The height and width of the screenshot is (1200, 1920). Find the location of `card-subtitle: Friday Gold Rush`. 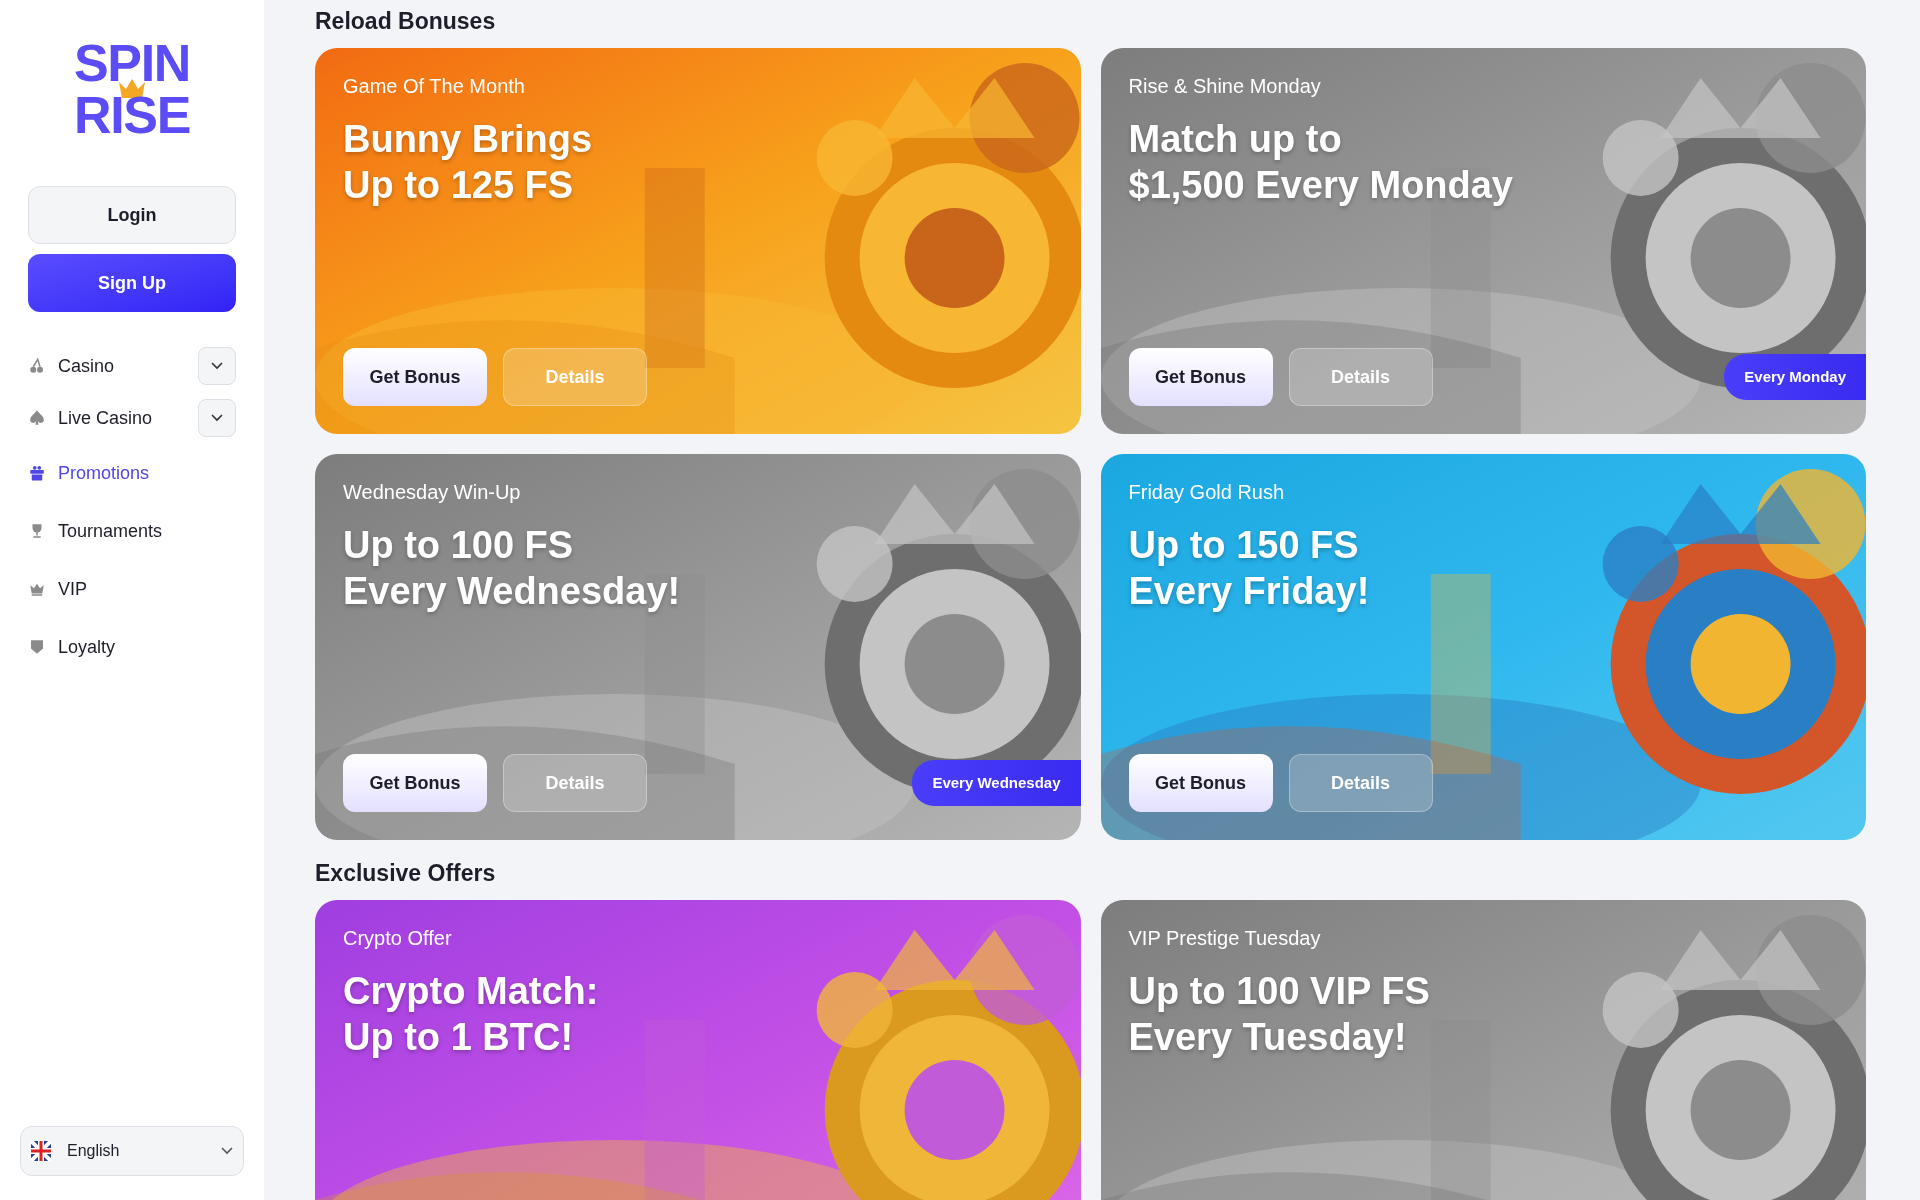

card-subtitle: Friday Gold Rush is located at coordinates (1207, 492).